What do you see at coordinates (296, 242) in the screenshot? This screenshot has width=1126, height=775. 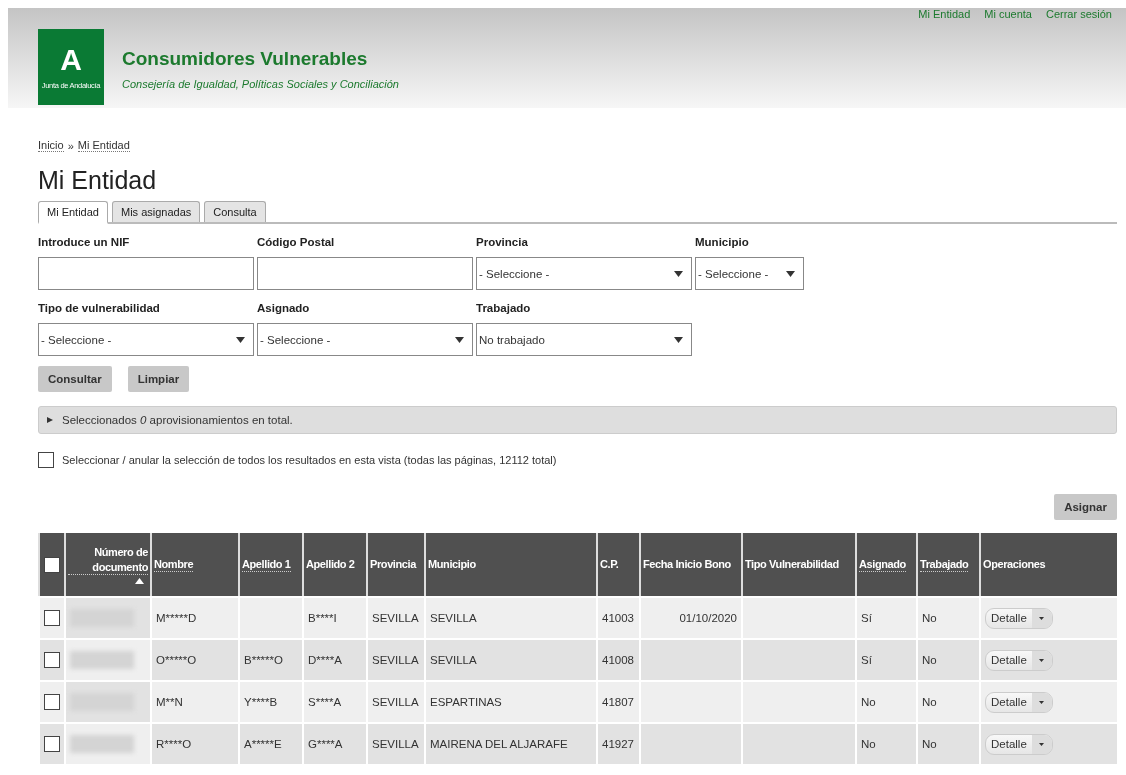 I see `field-label: Código Postal` at bounding box center [296, 242].